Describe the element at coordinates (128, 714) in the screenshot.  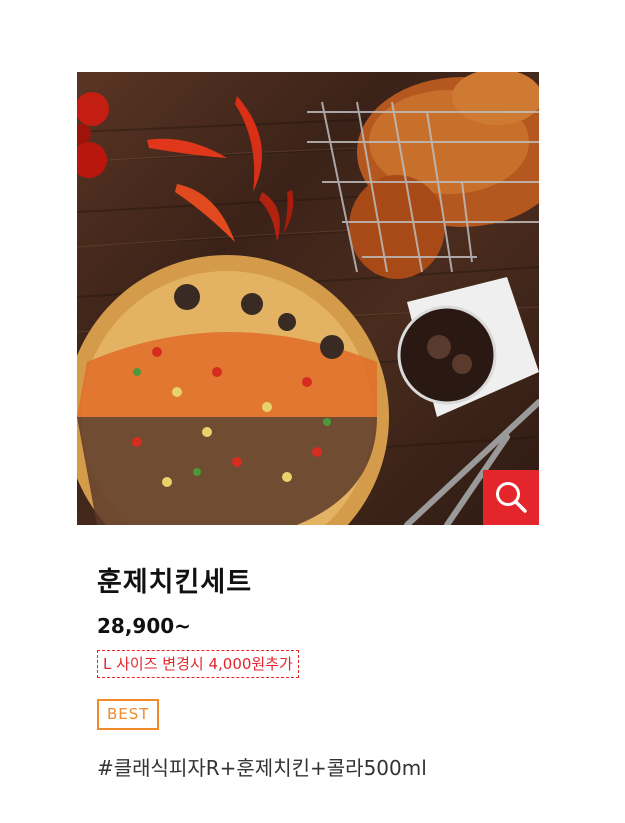
I see `best-badge: BEST` at that location.